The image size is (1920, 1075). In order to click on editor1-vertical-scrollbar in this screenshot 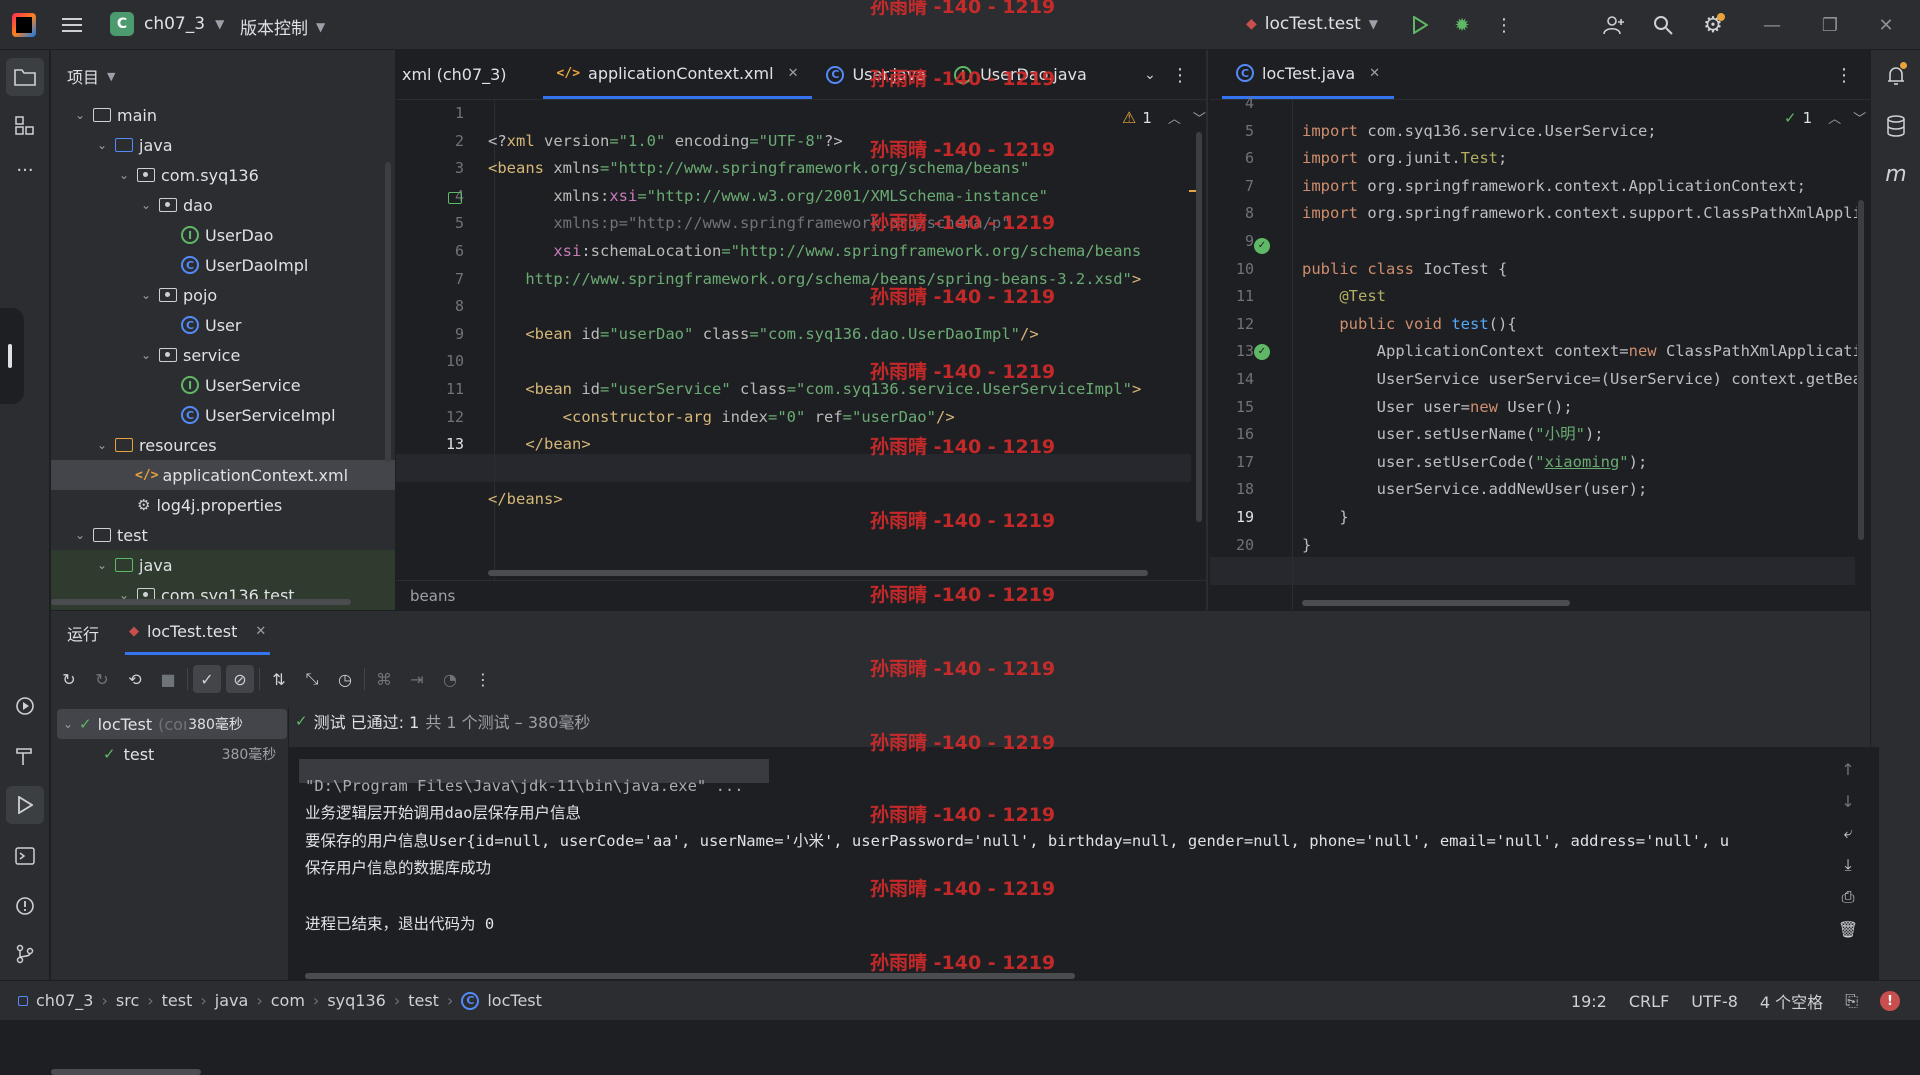, I will do `click(1199, 327)`.